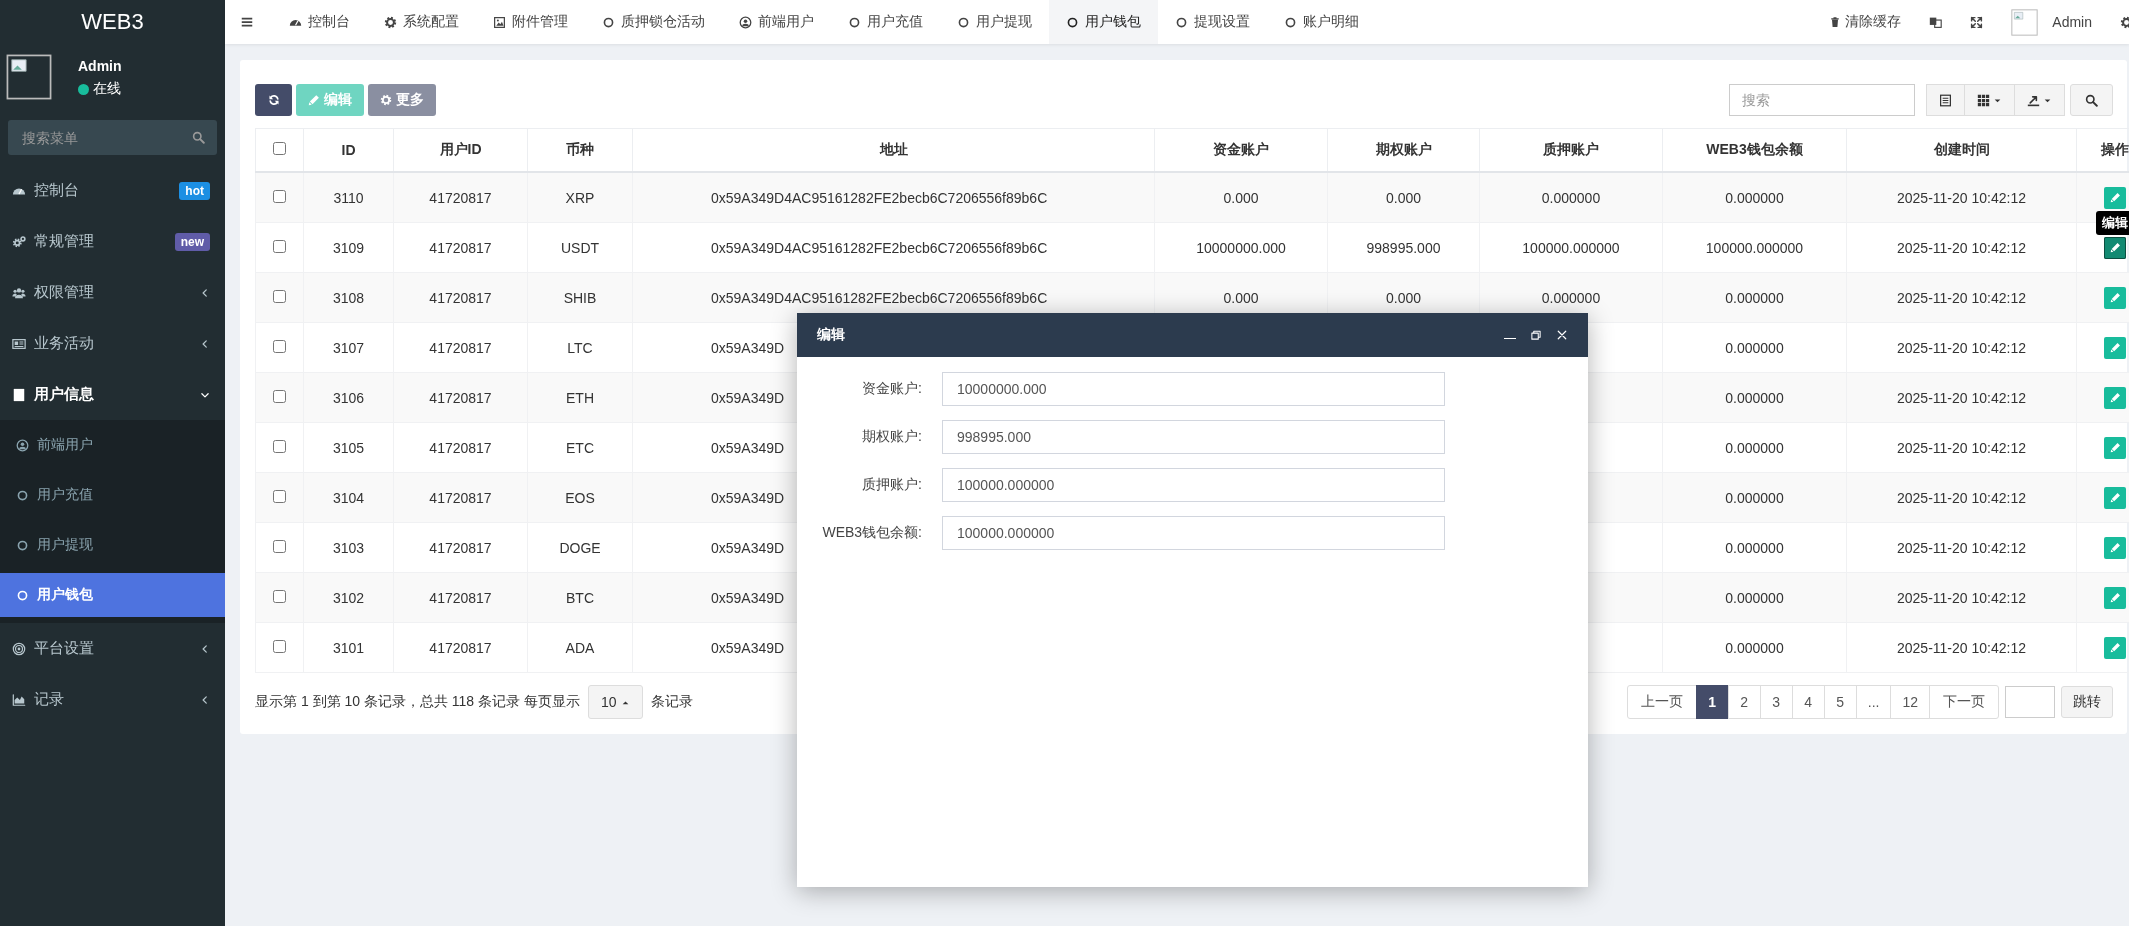 This screenshot has width=2129, height=926. I want to click on page-button: 3, so click(1776, 702).